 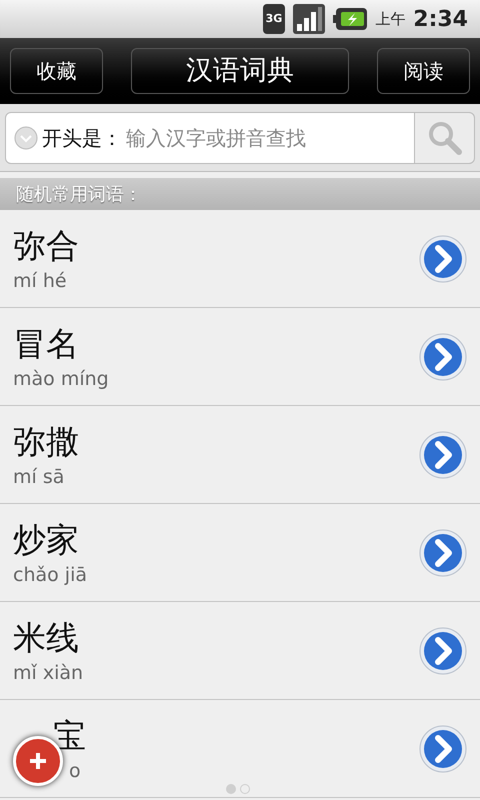 I want to click on pinyin-text: chǎo jiā, so click(x=50, y=575).